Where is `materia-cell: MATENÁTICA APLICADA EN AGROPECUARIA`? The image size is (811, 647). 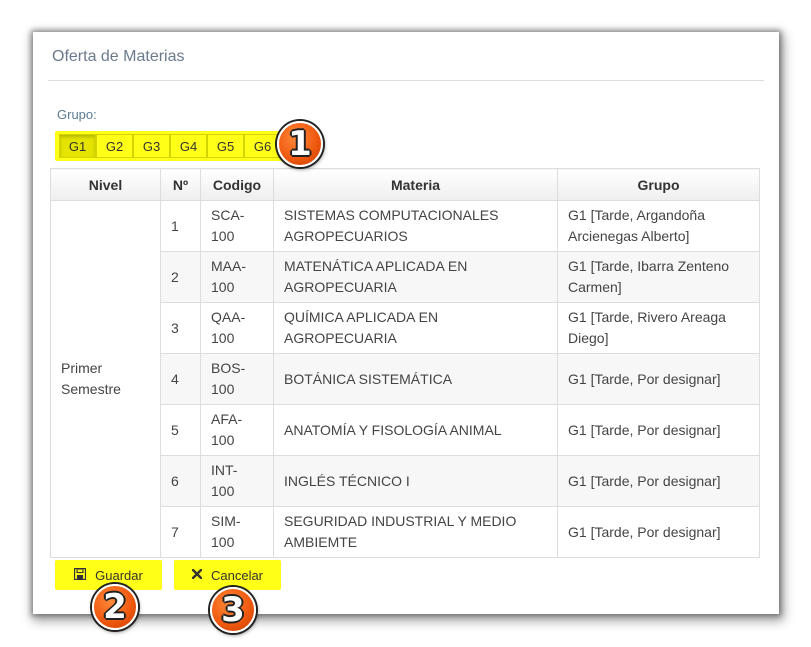
materia-cell: MATENÁTICA APLICADA EN AGROPECUARIA is located at coordinates (415, 277).